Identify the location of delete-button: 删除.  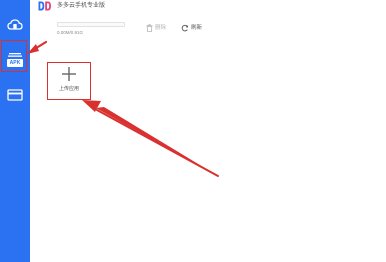
(156, 28).